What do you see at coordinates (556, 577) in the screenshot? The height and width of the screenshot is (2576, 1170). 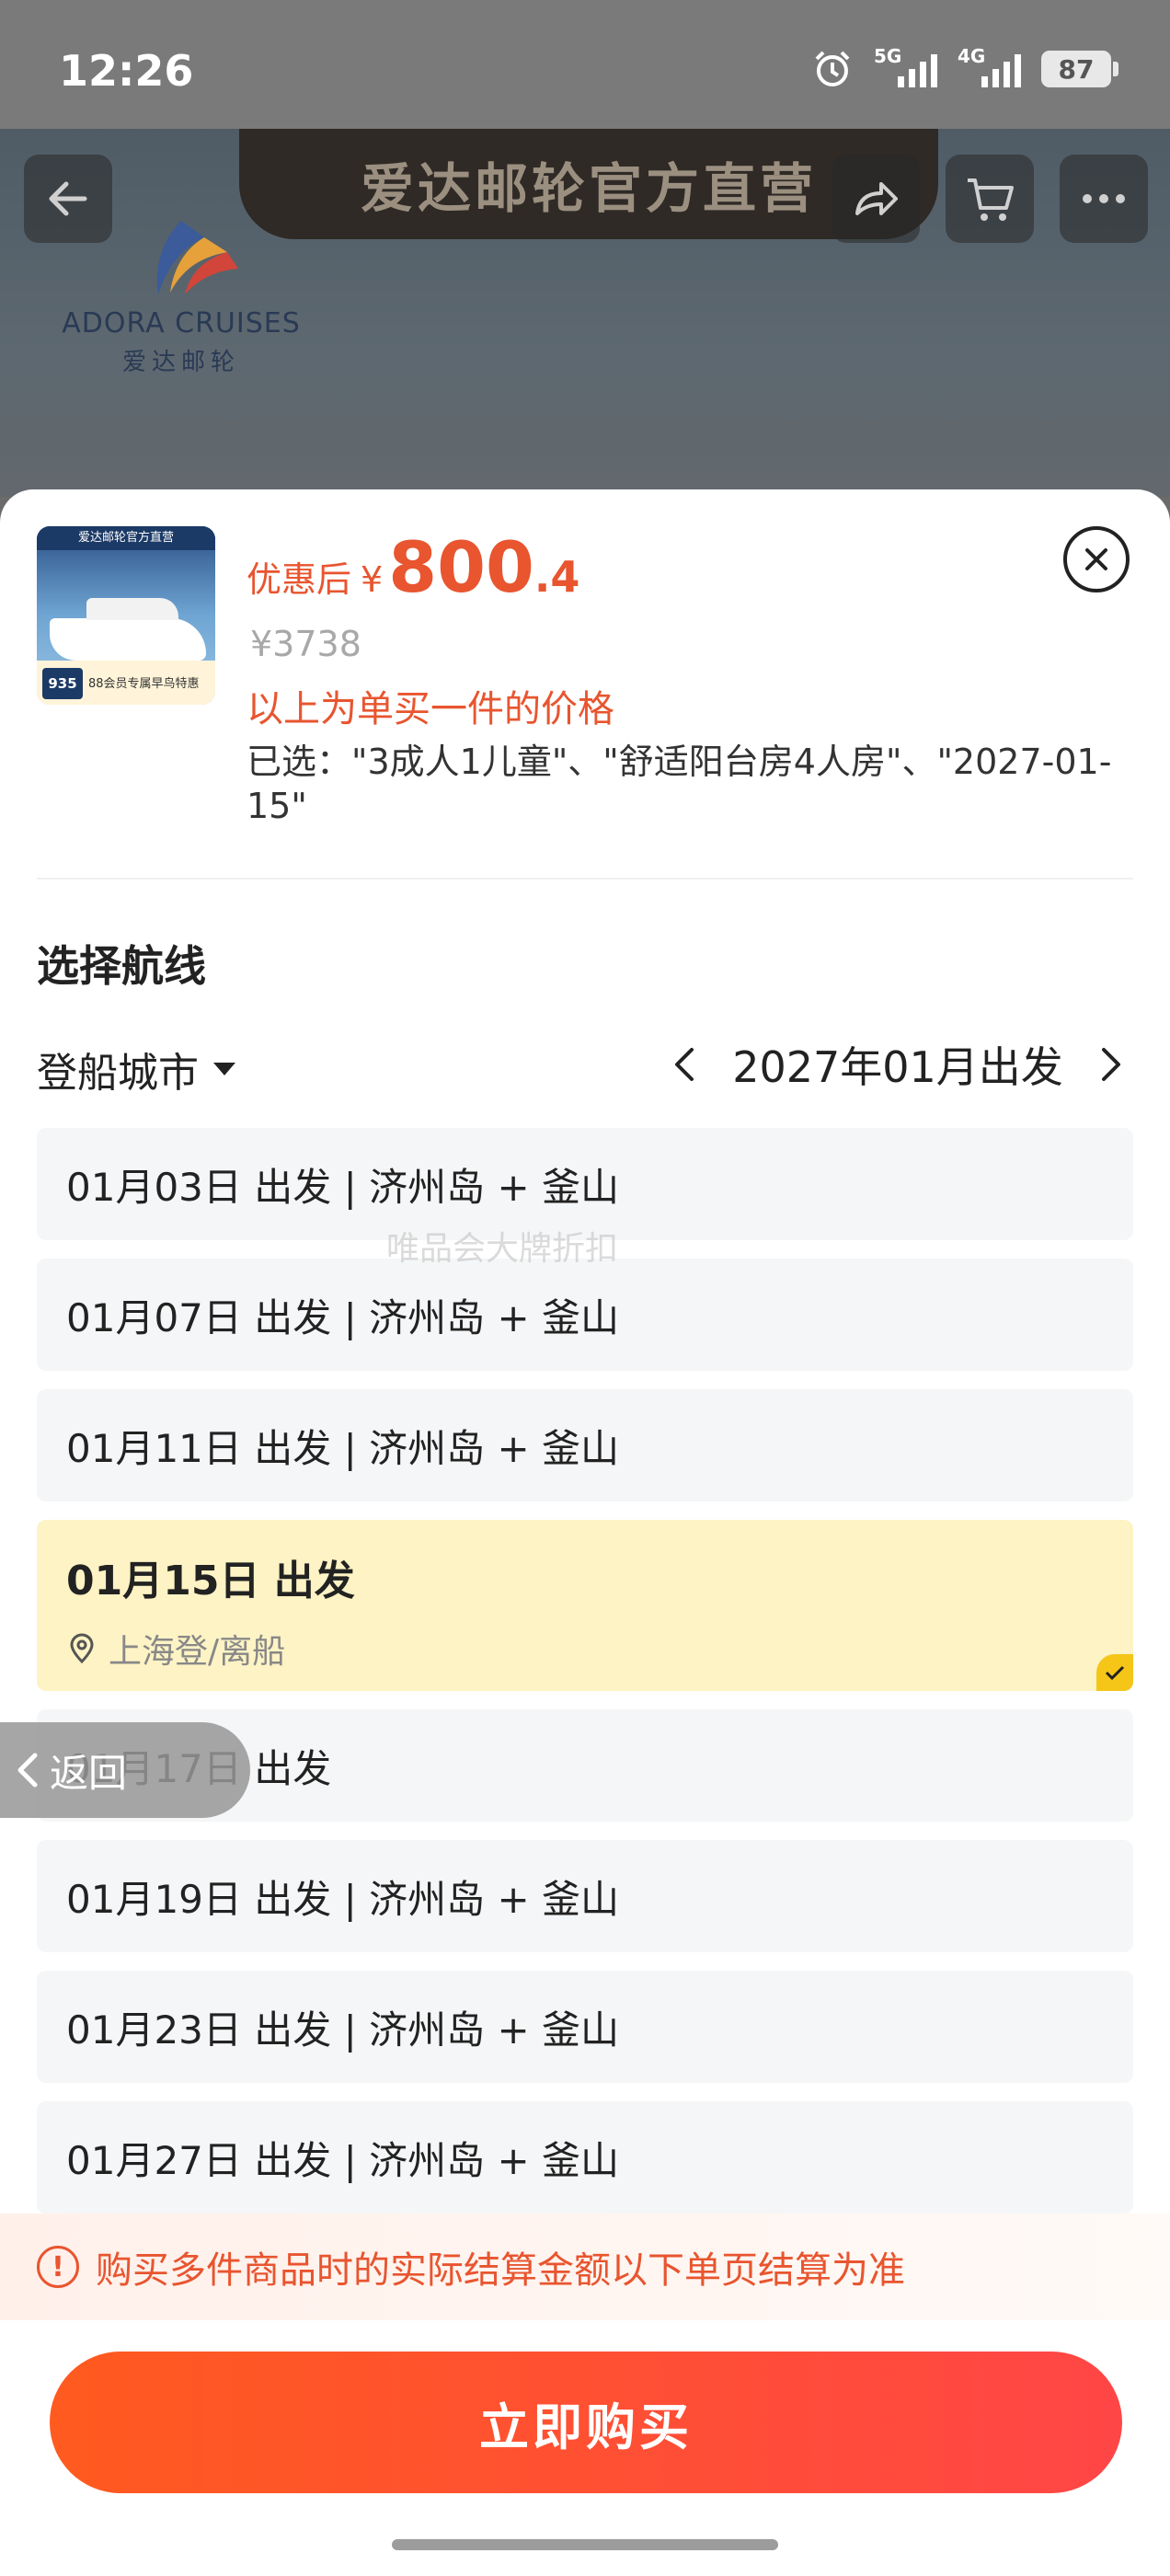 I see `price-decimal: .4` at bounding box center [556, 577].